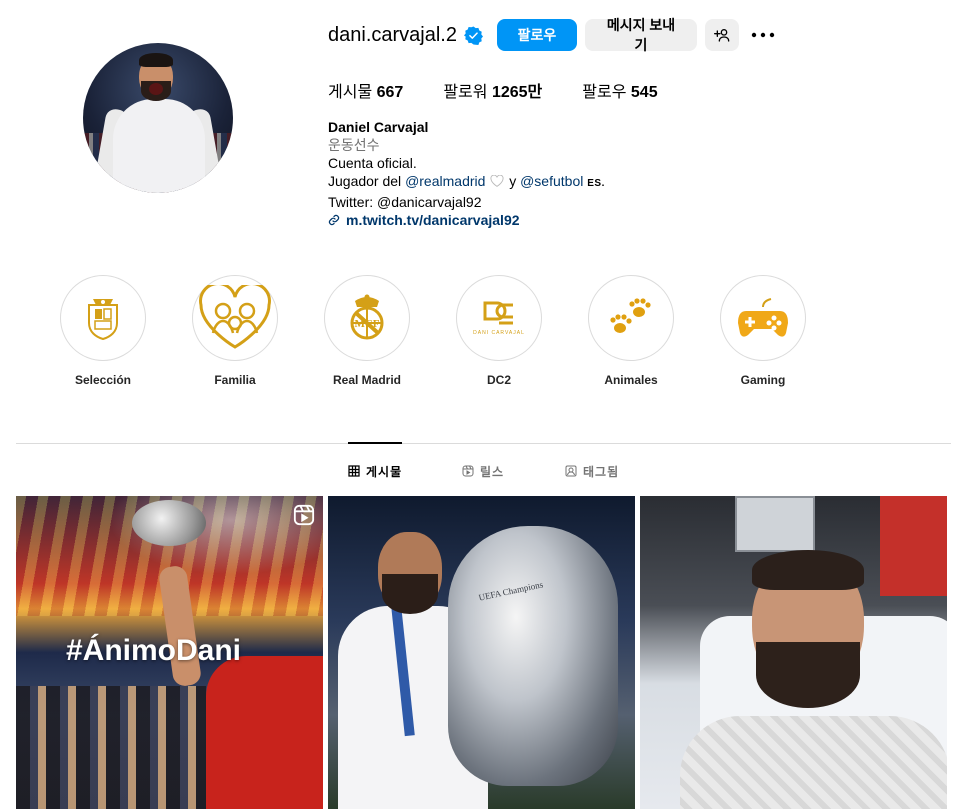 The height and width of the screenshot is (809, 956). I want to click on highlight-inner: DANI CARVAJAL, so click(499, 318).